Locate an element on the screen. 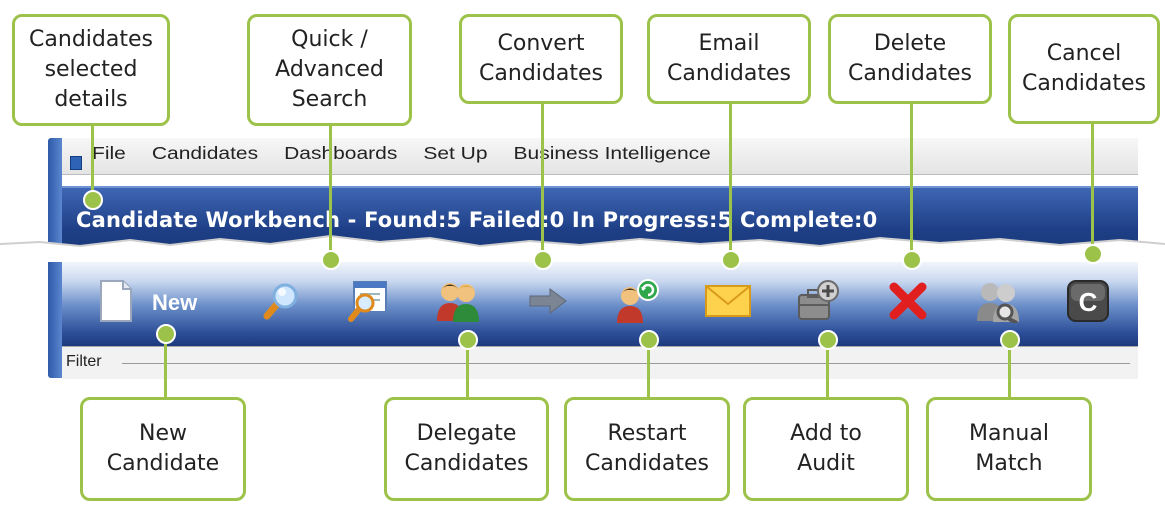  envelope-icon is located at coordinates (728, 301).